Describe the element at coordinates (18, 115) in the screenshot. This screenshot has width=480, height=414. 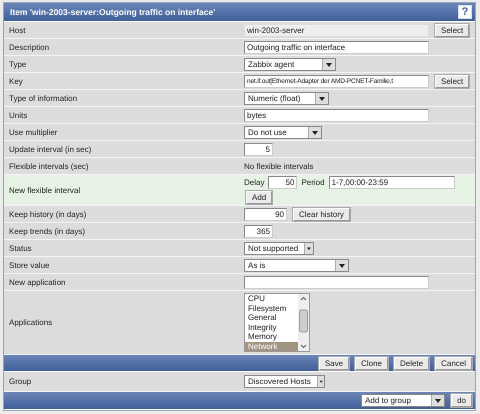
I see `field-label: Units` at that location.